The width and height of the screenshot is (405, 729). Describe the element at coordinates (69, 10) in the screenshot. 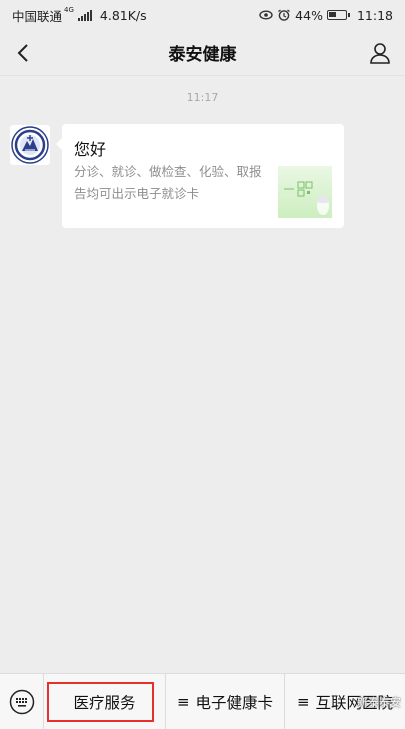

I see `network-type: 4G` at that location.